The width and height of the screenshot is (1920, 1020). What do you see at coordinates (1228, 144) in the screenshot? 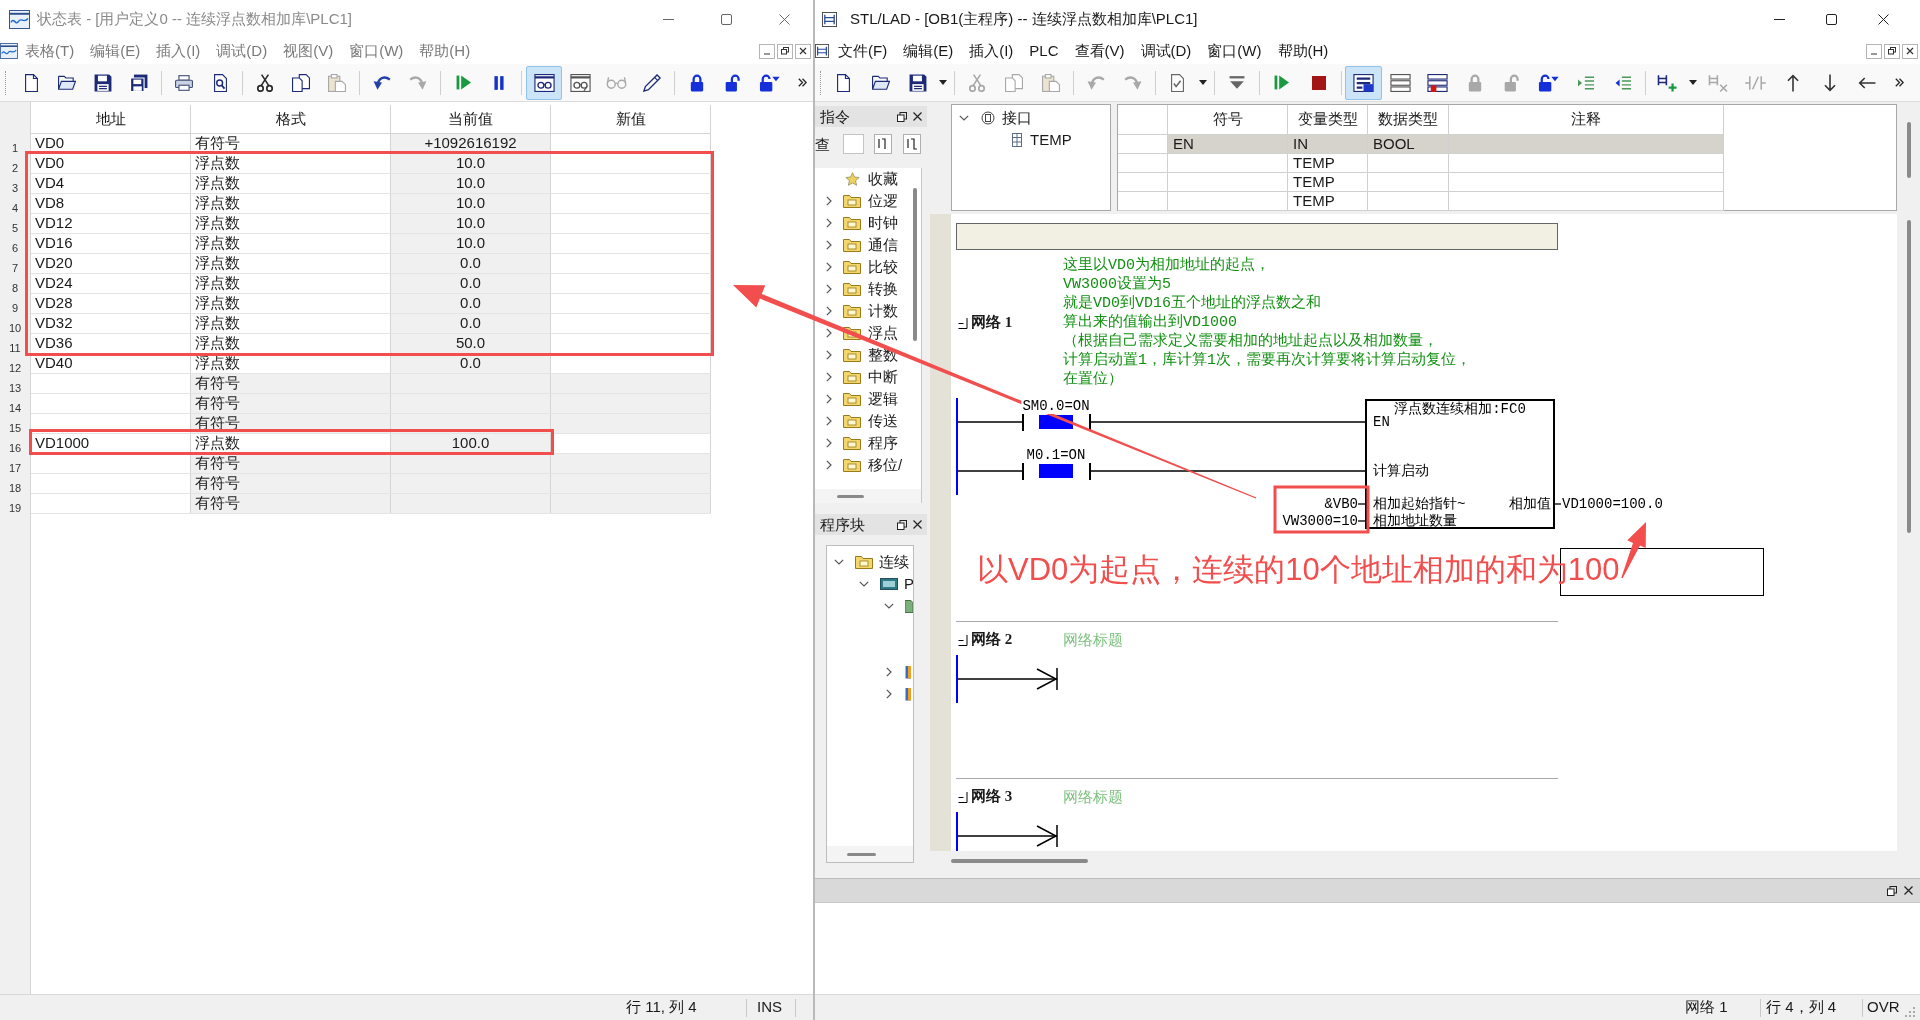
I see `table-cell: EN` at bounding box center [1228, 144].